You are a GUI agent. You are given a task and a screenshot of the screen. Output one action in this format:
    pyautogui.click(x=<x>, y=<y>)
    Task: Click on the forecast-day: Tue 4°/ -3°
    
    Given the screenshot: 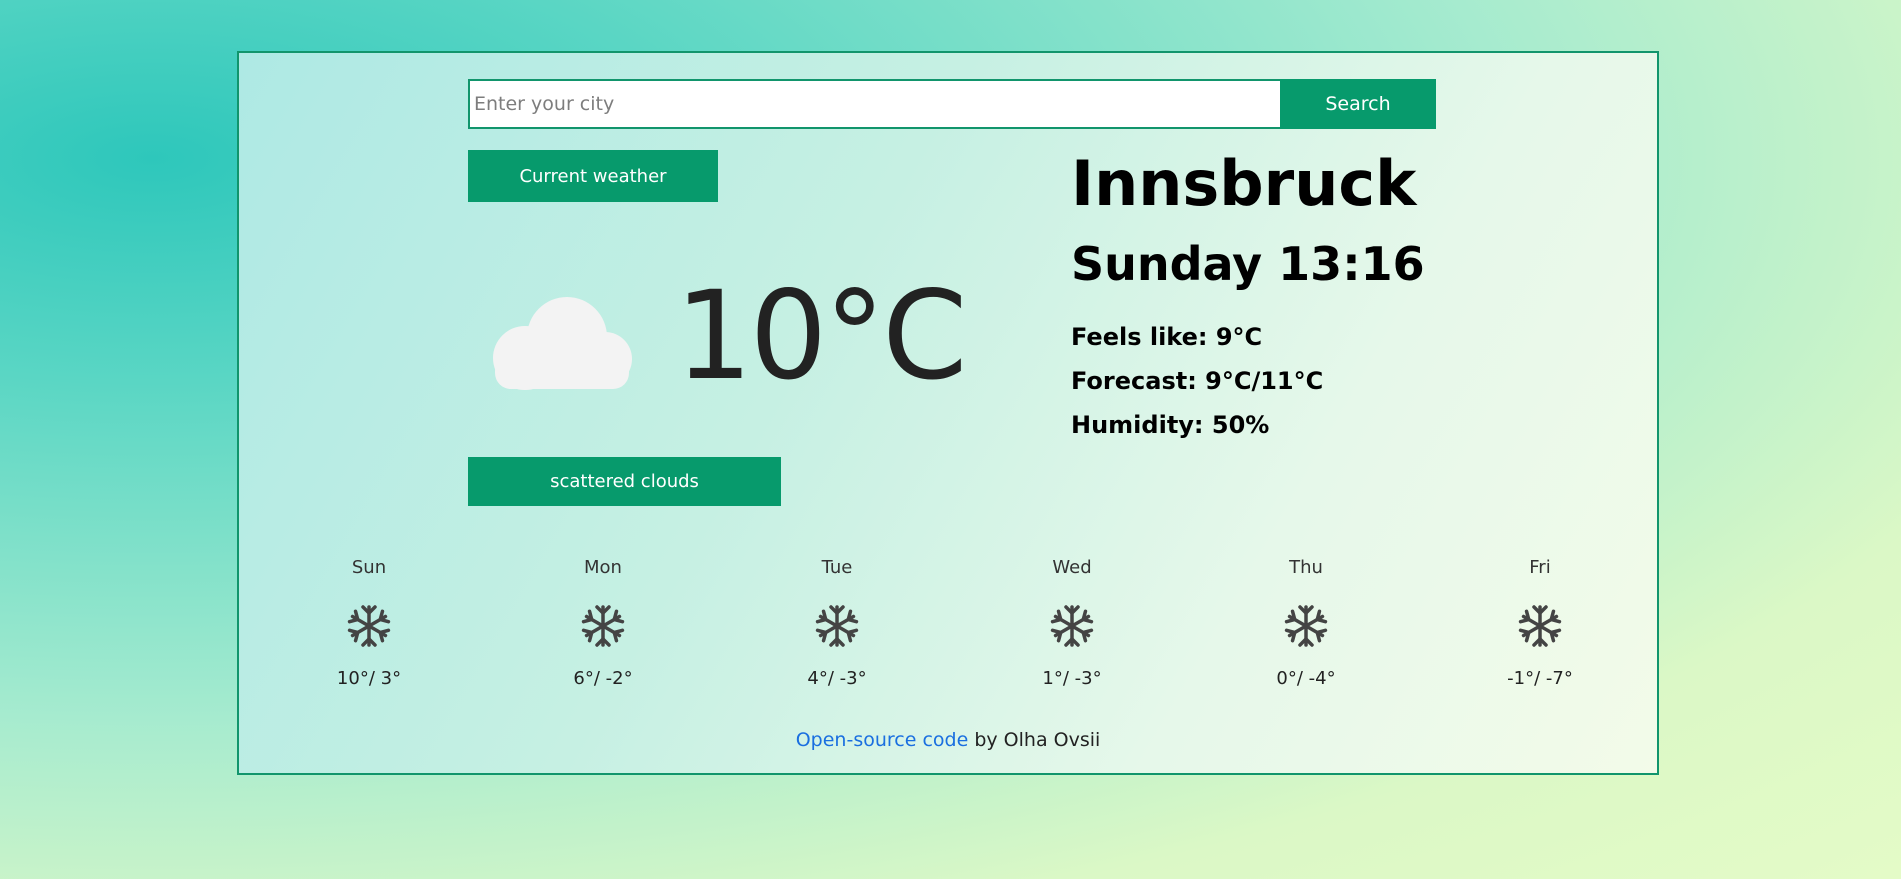 What is the action you would take?
    pyautogui.click(x=837, y=623)
    